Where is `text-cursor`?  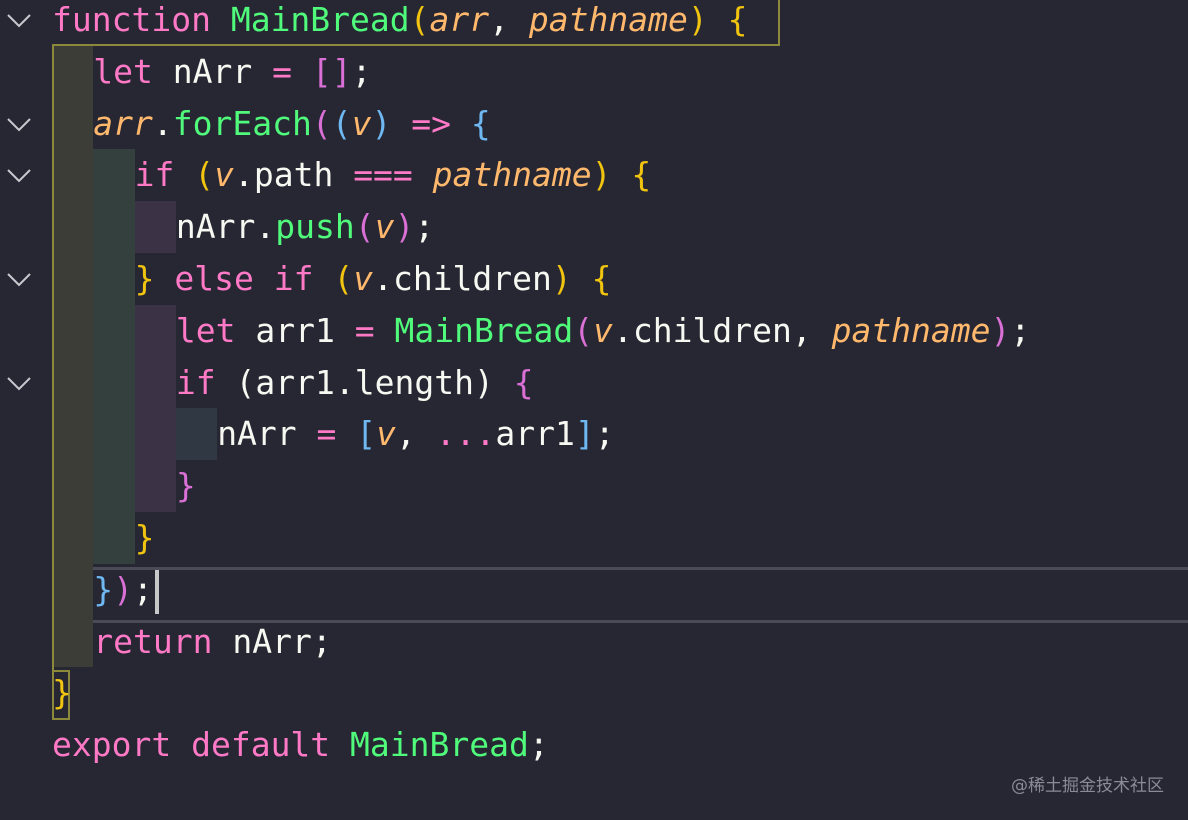 text-cursor is located at coordinates (157, 591).